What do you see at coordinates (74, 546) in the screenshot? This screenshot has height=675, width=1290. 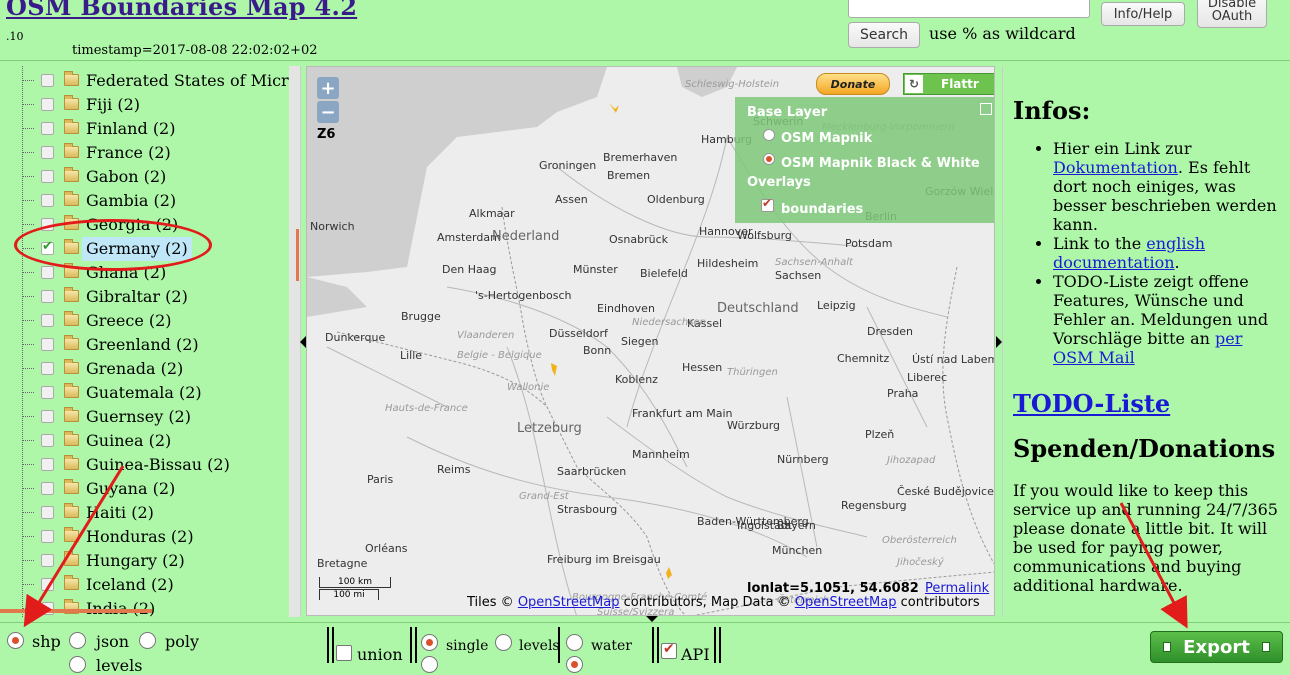 I see `arrow-to-shp` at bounding box center [74, 546].